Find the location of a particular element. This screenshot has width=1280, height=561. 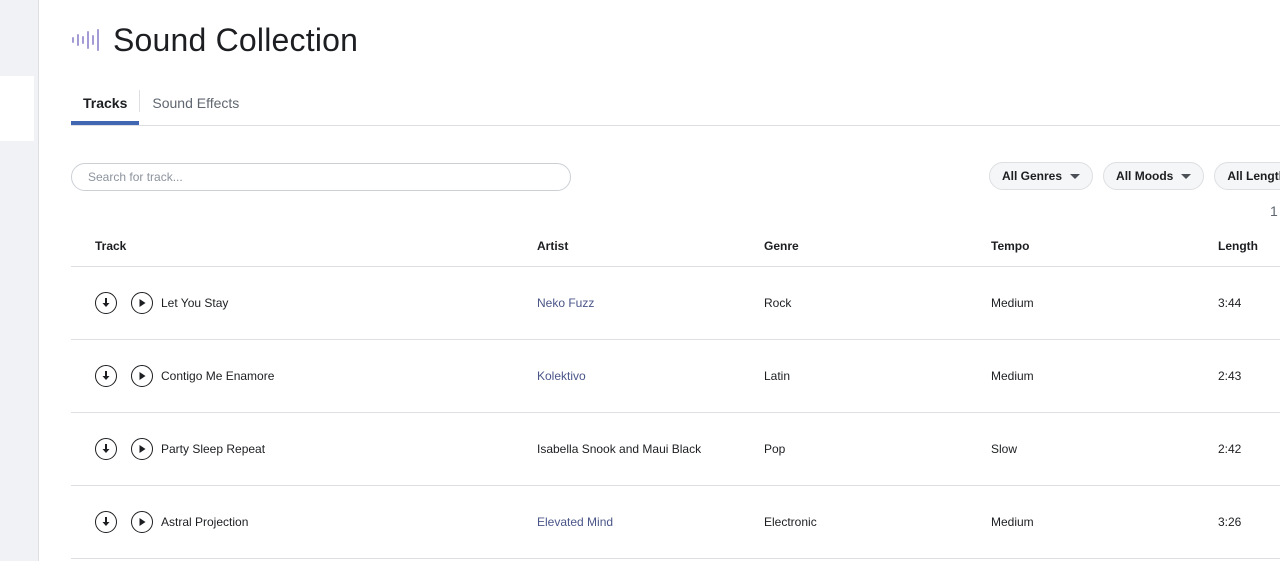

page-number: 1 is located at coordinates (1274, 211).